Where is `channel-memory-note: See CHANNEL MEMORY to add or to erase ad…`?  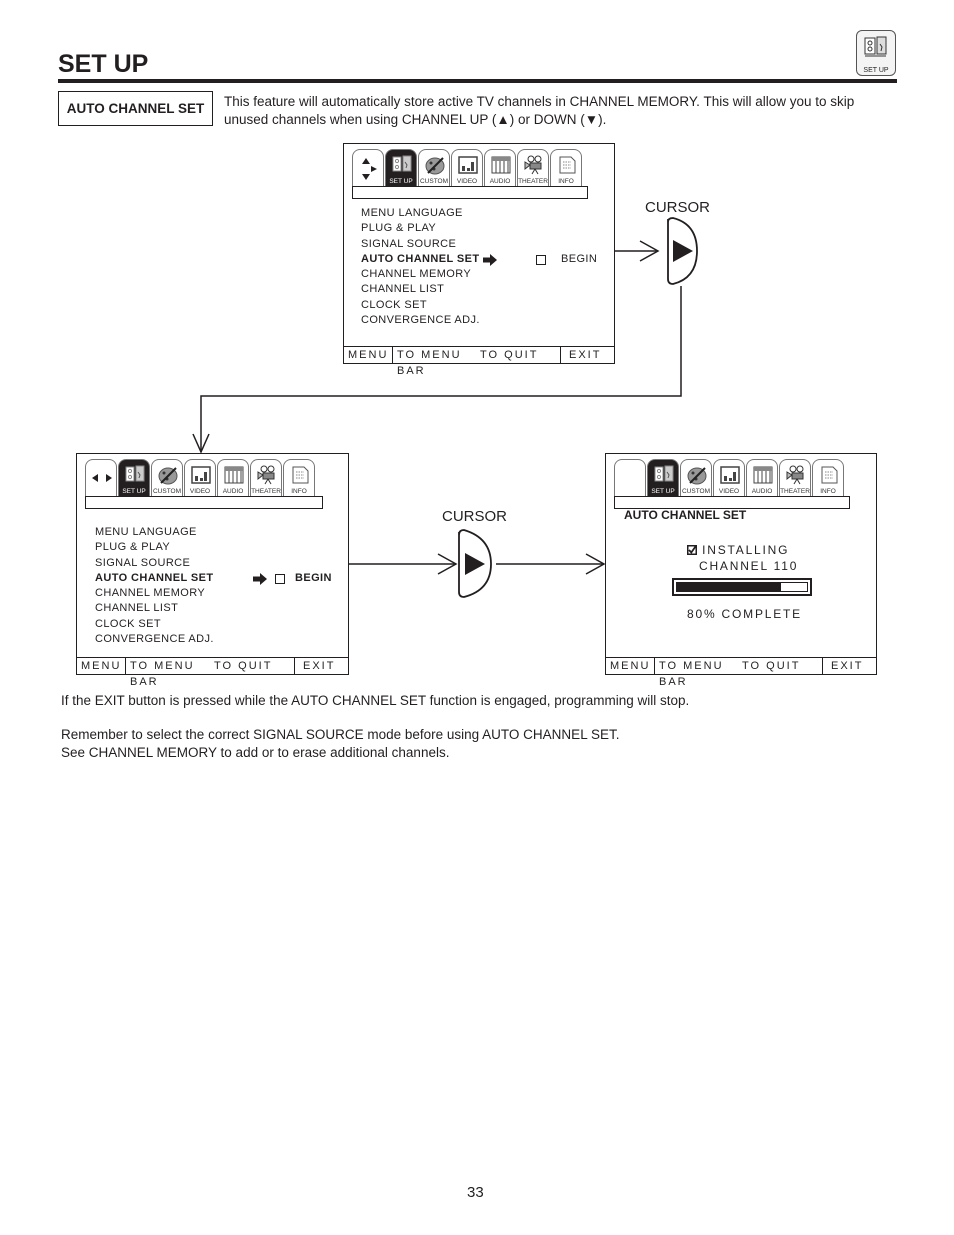
channel-memory-note: See CHANNEL MEMORY to add or to erase ad… is located at coordinates (255, 752).